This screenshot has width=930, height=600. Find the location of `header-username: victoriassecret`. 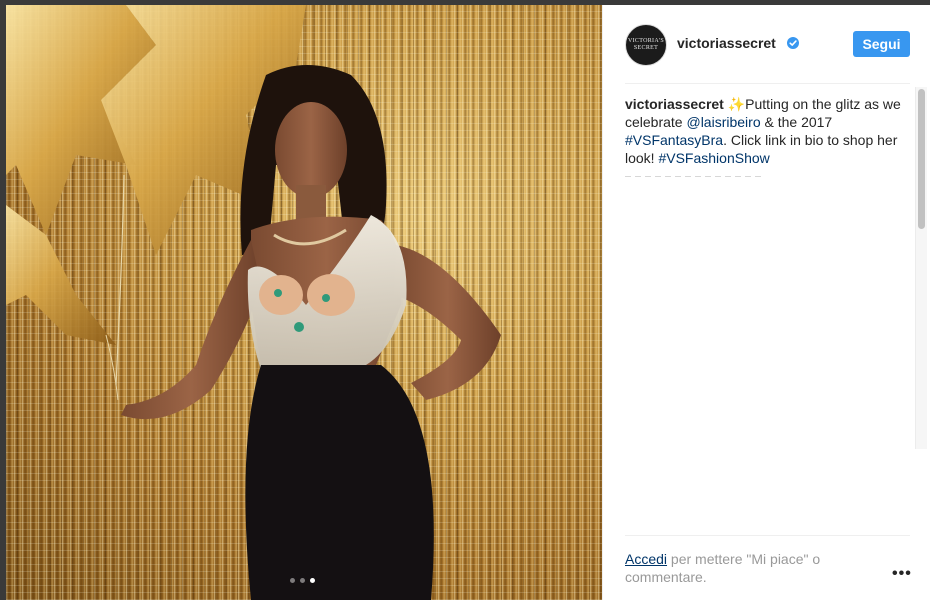

header-username: victoriassecret is located at coordinates (726, 43).